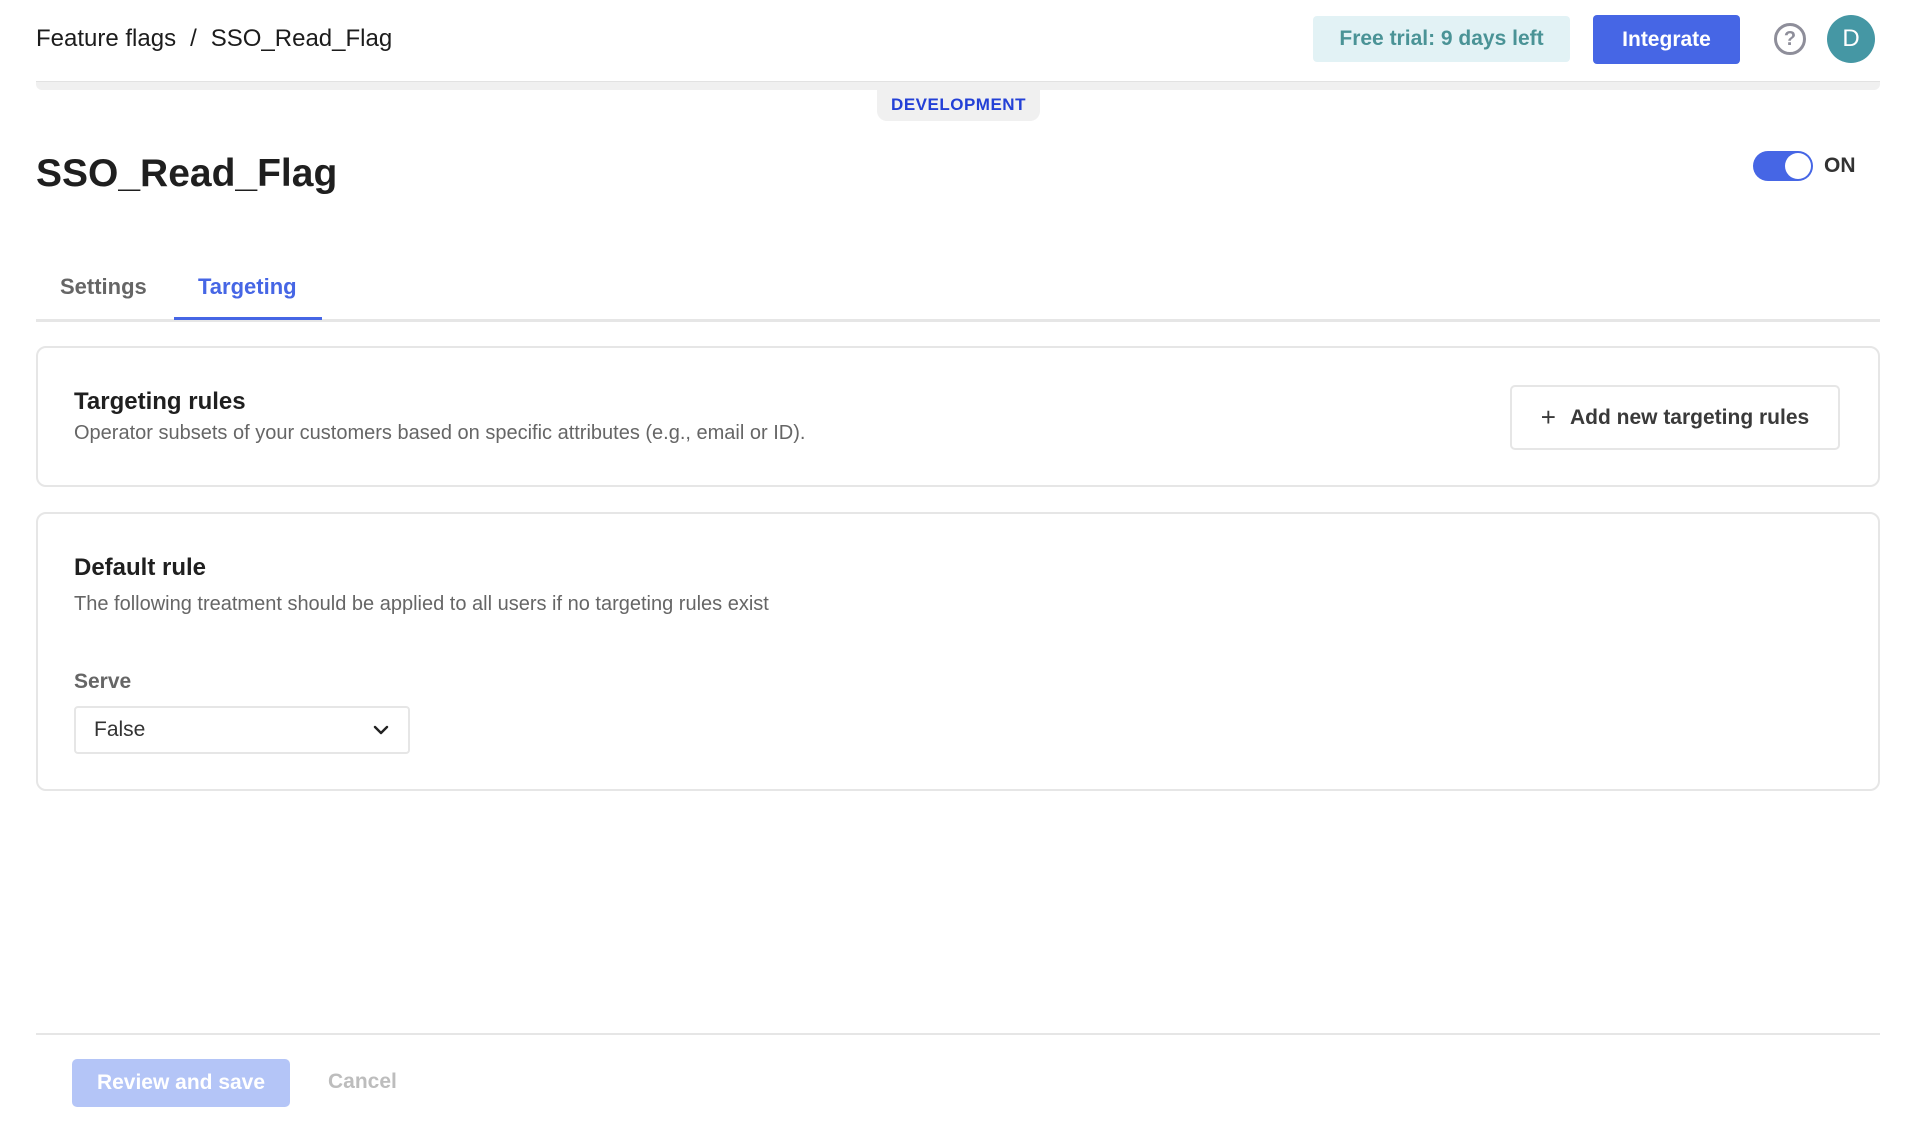 This screenshot has width=1910, height=1148. Describe the element at coordinates (1783, 166) in the screenshot. I see `flag-toggle` at that location.